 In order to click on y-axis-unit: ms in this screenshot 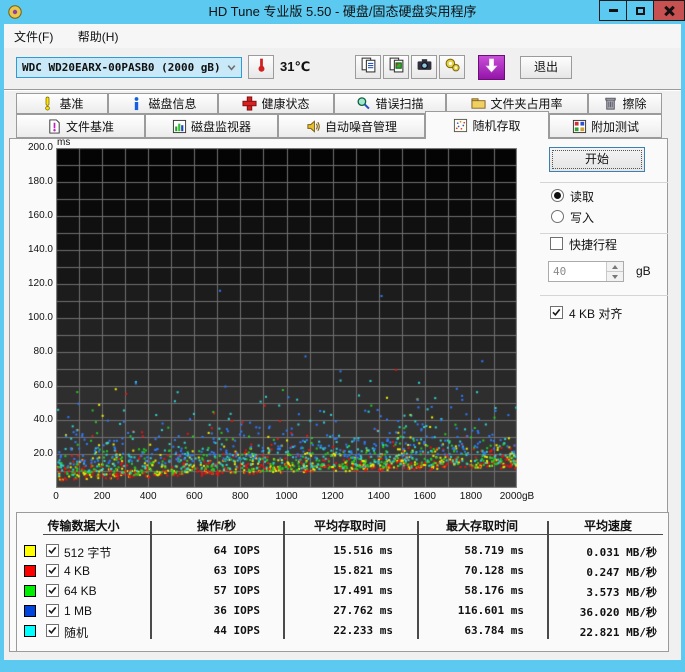, I will do `click(64, 142)`.